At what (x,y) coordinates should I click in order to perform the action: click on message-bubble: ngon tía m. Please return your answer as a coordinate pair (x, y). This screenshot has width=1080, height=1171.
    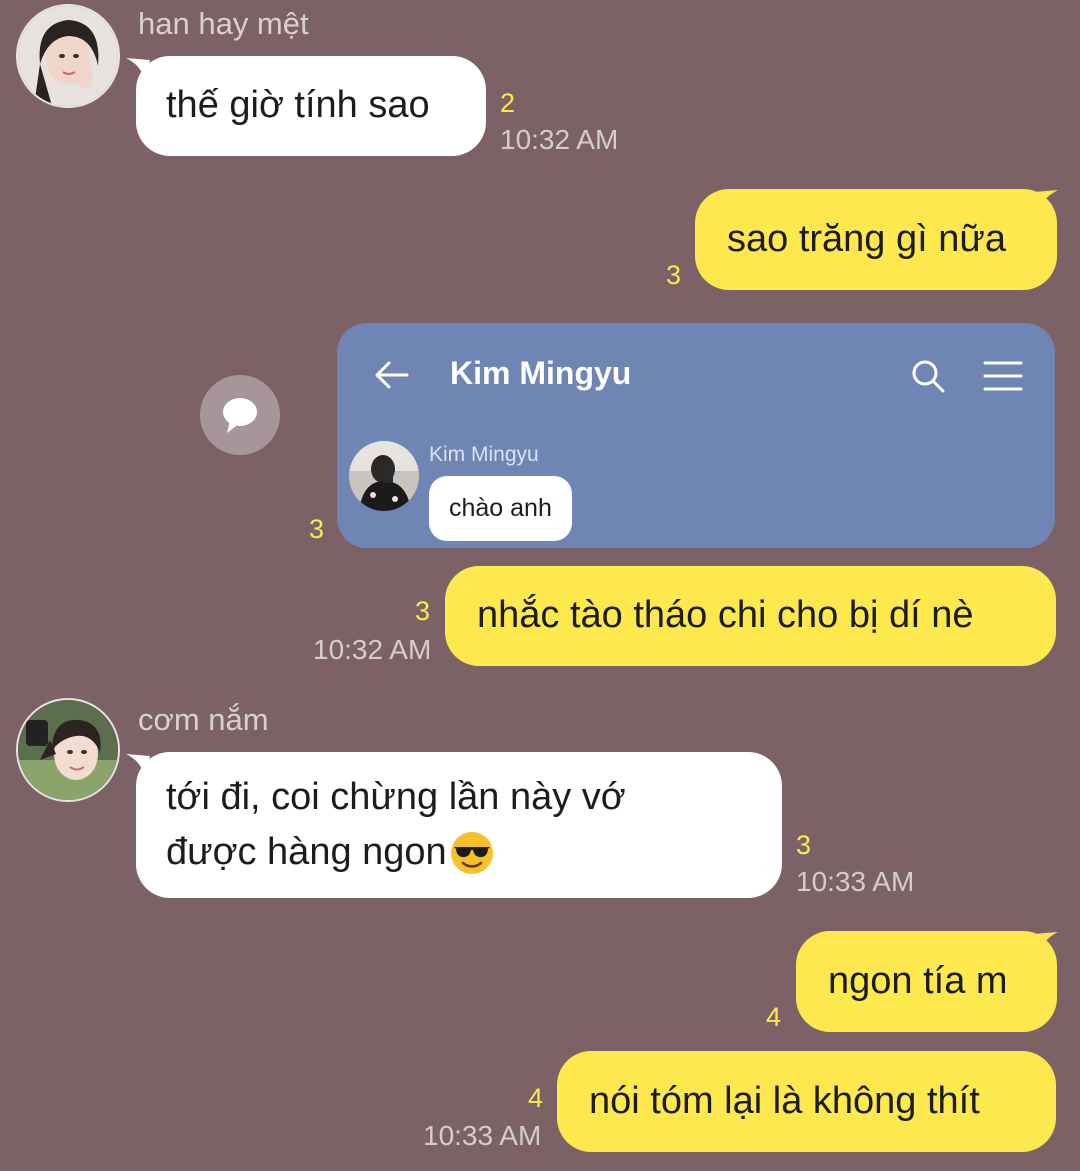
    Looking at the image, I should click on (926, 981).